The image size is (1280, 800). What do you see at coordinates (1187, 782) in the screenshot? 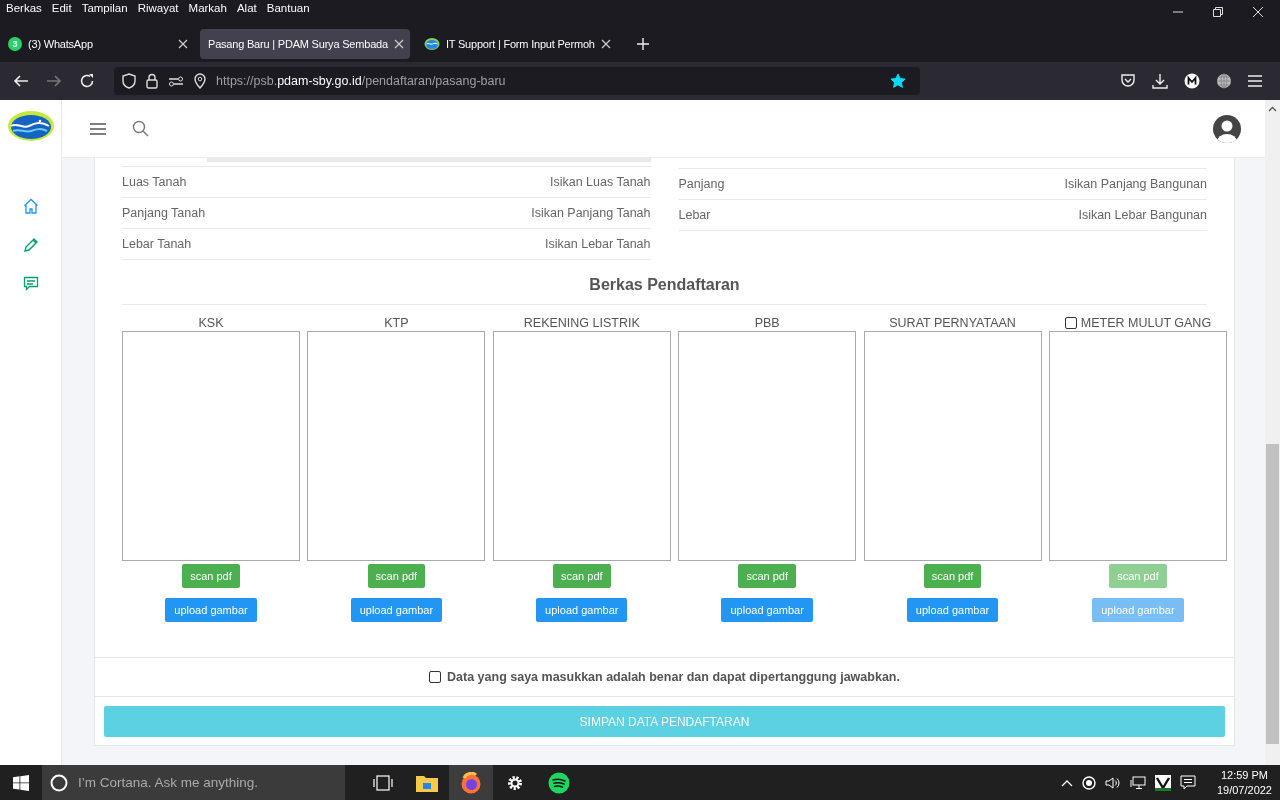
I see `notification-icon` at bounding box center [1187, 782].